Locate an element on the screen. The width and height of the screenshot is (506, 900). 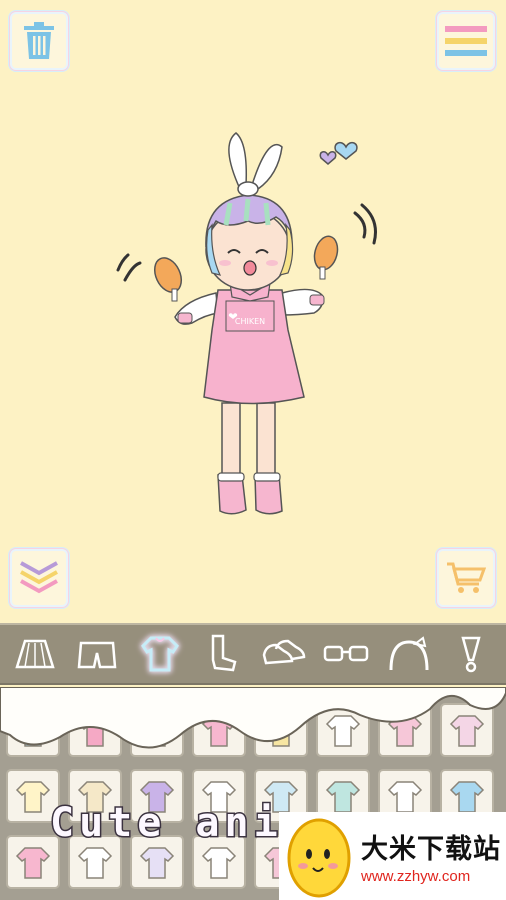
skirt-icon is located at coordinates (35, 654).